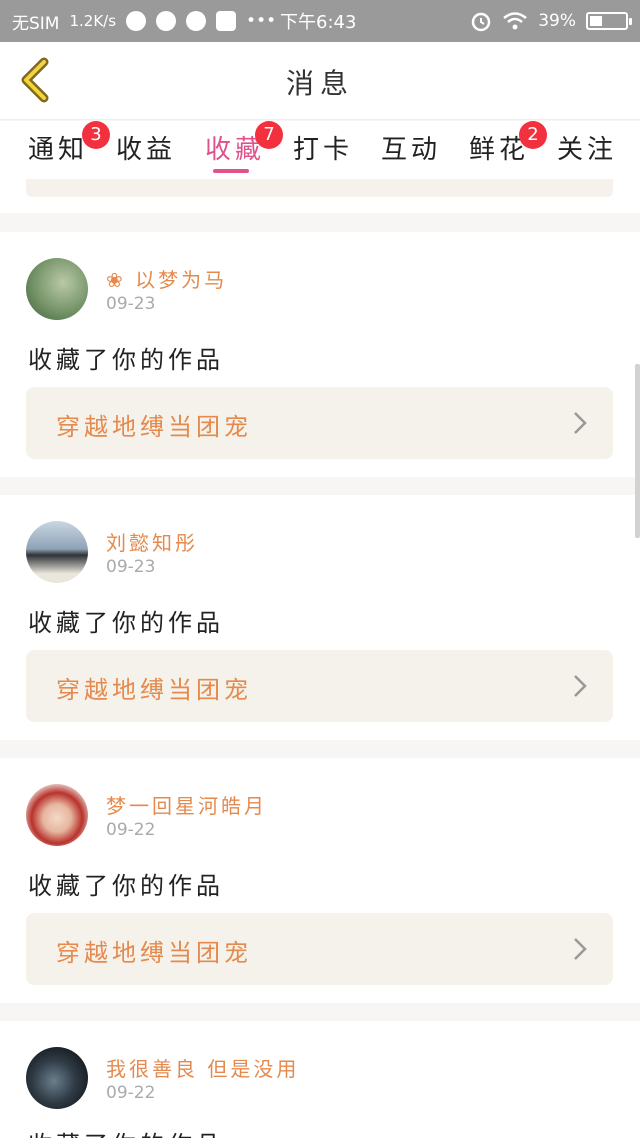 The image size is (640, 1138). I want to click on username: 梦一回星河皓月, so click(186, 804).